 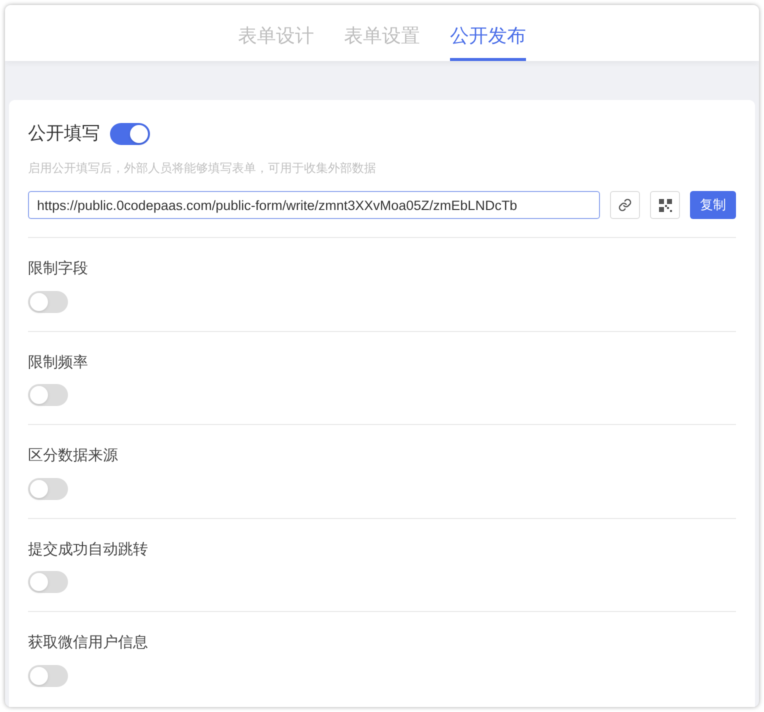 I want to click on tab: 公开发布, so click(x=488, y=33).